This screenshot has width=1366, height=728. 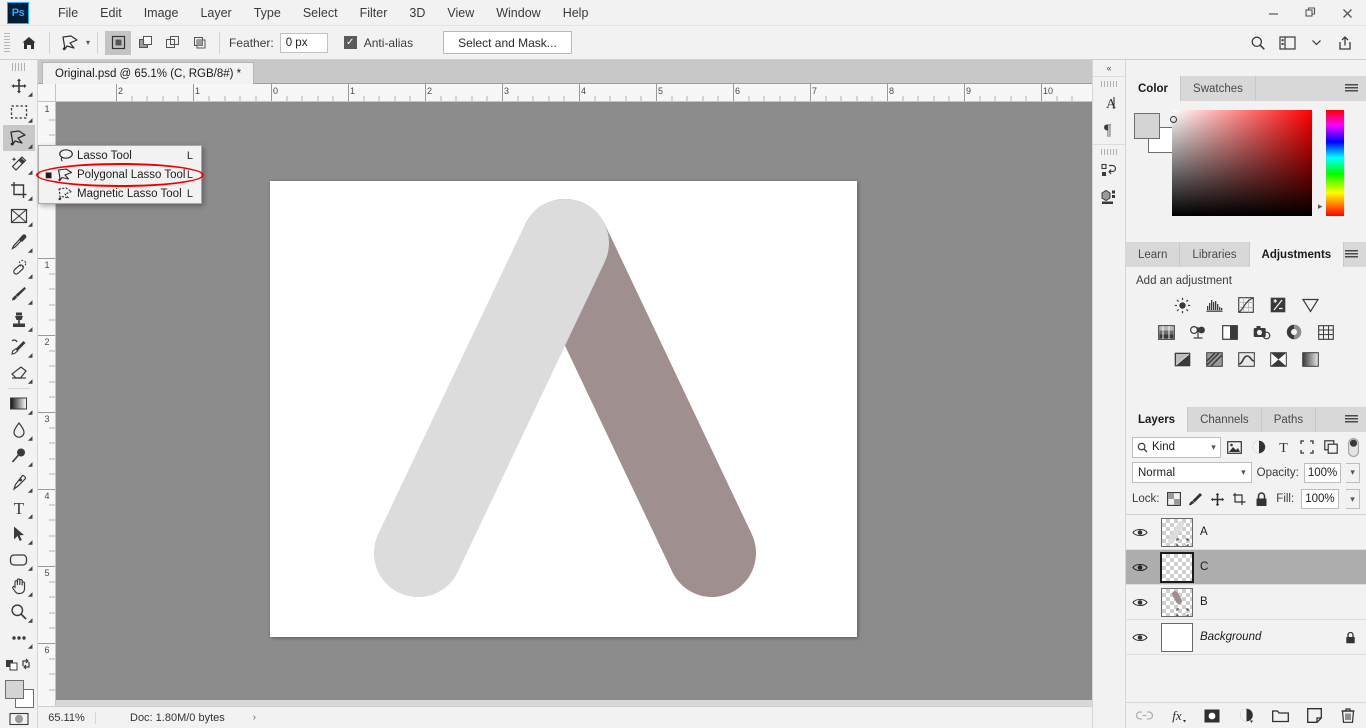 I want to click on minimize-button, so click(x=1273, y=13).